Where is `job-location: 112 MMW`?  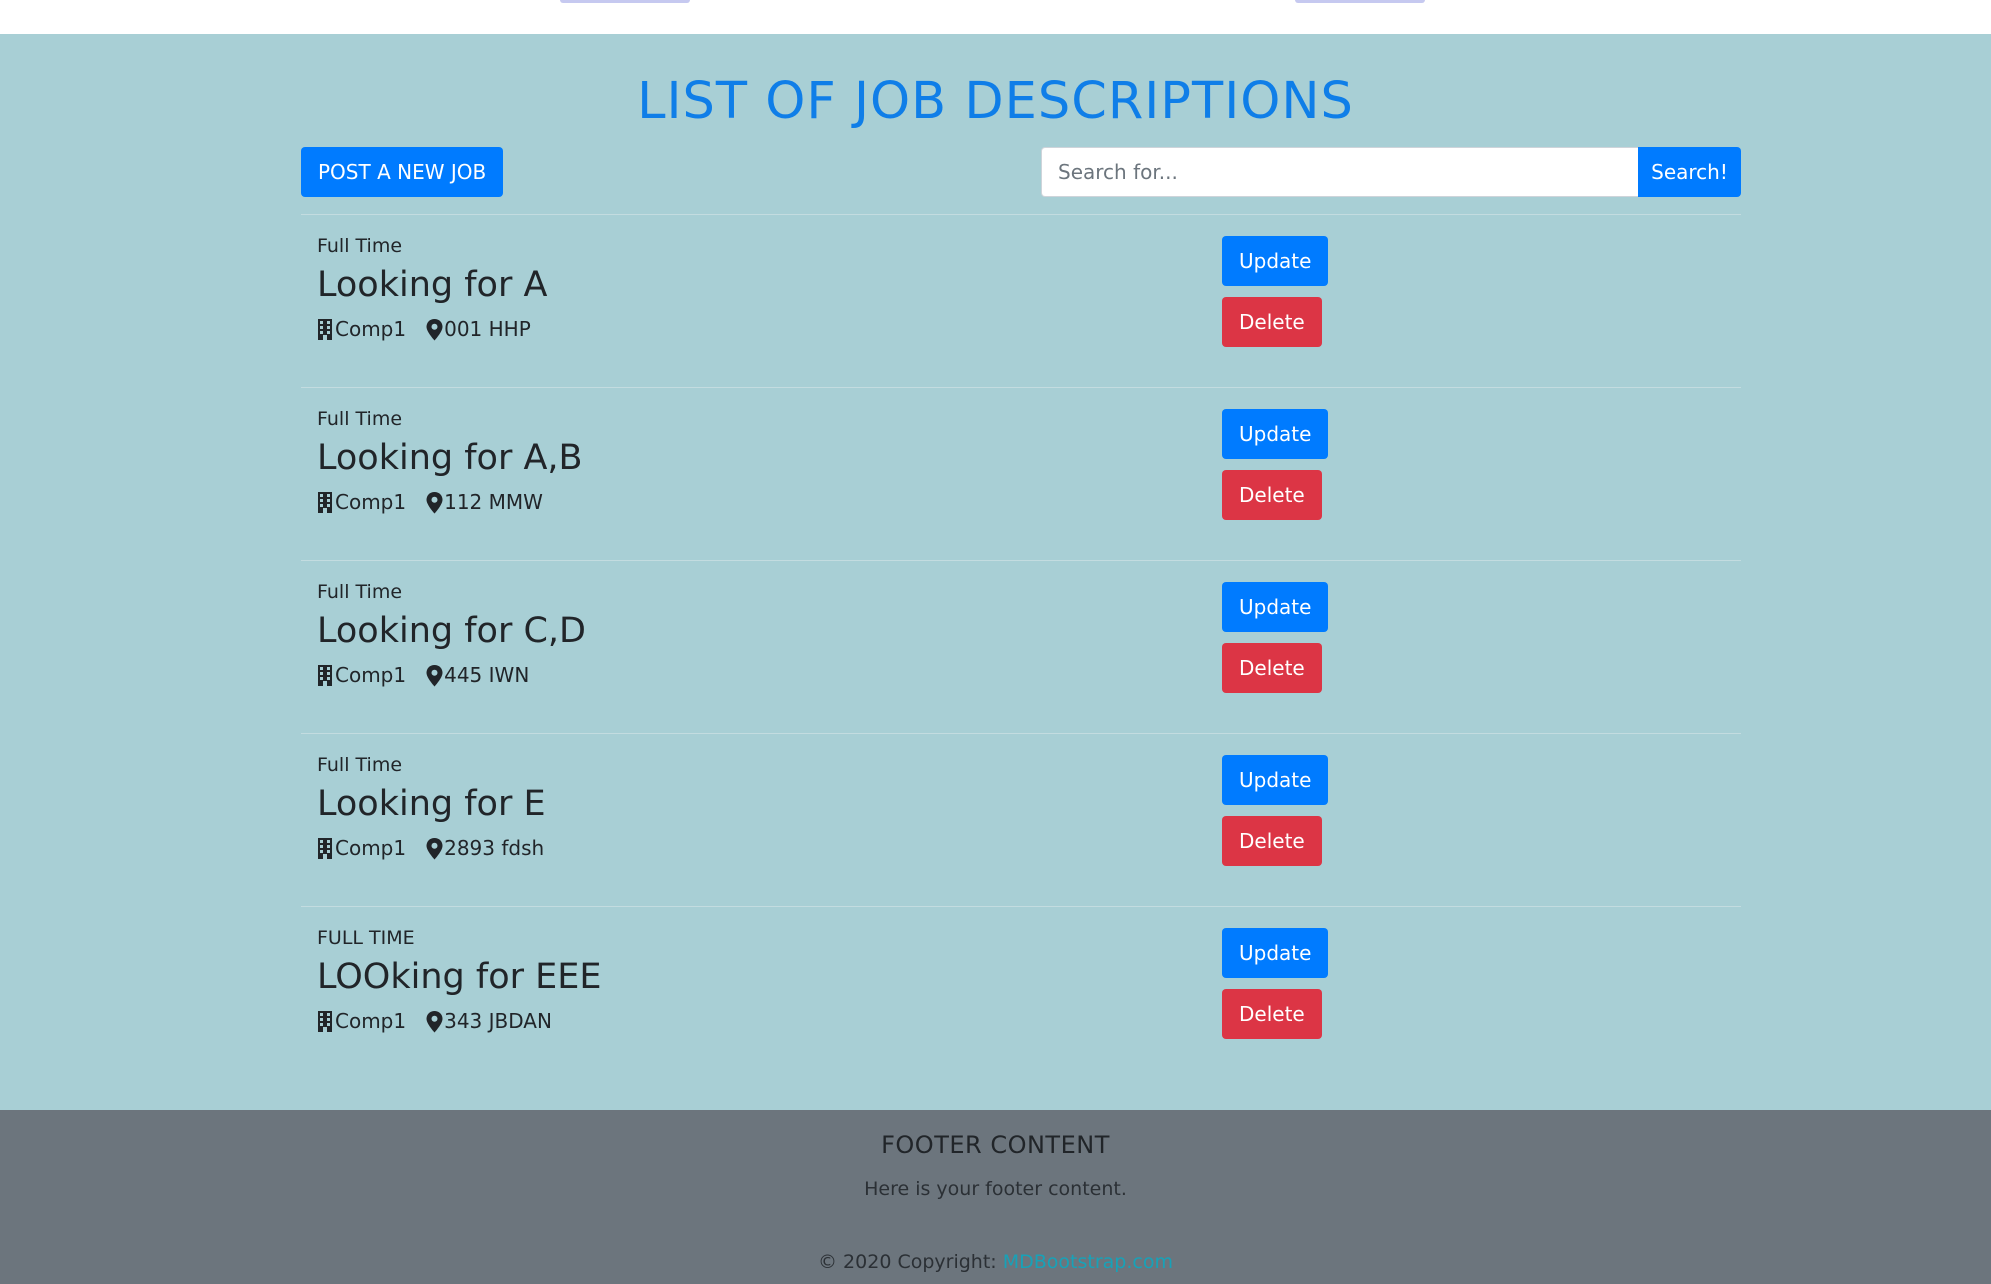 job-location: 112 MMW is located at coordinates (484, 502).